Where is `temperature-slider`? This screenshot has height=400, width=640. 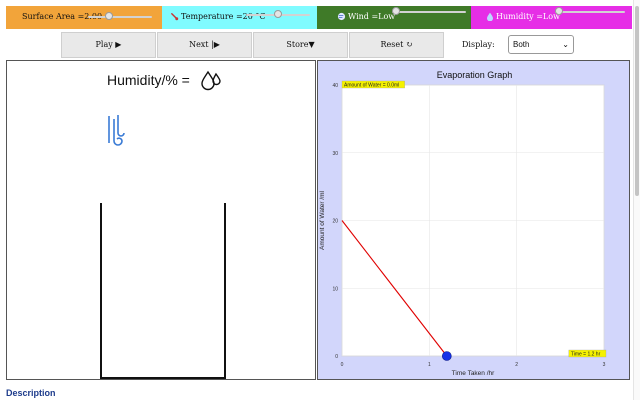
temperature-slider is located at coordinates (278, 14).